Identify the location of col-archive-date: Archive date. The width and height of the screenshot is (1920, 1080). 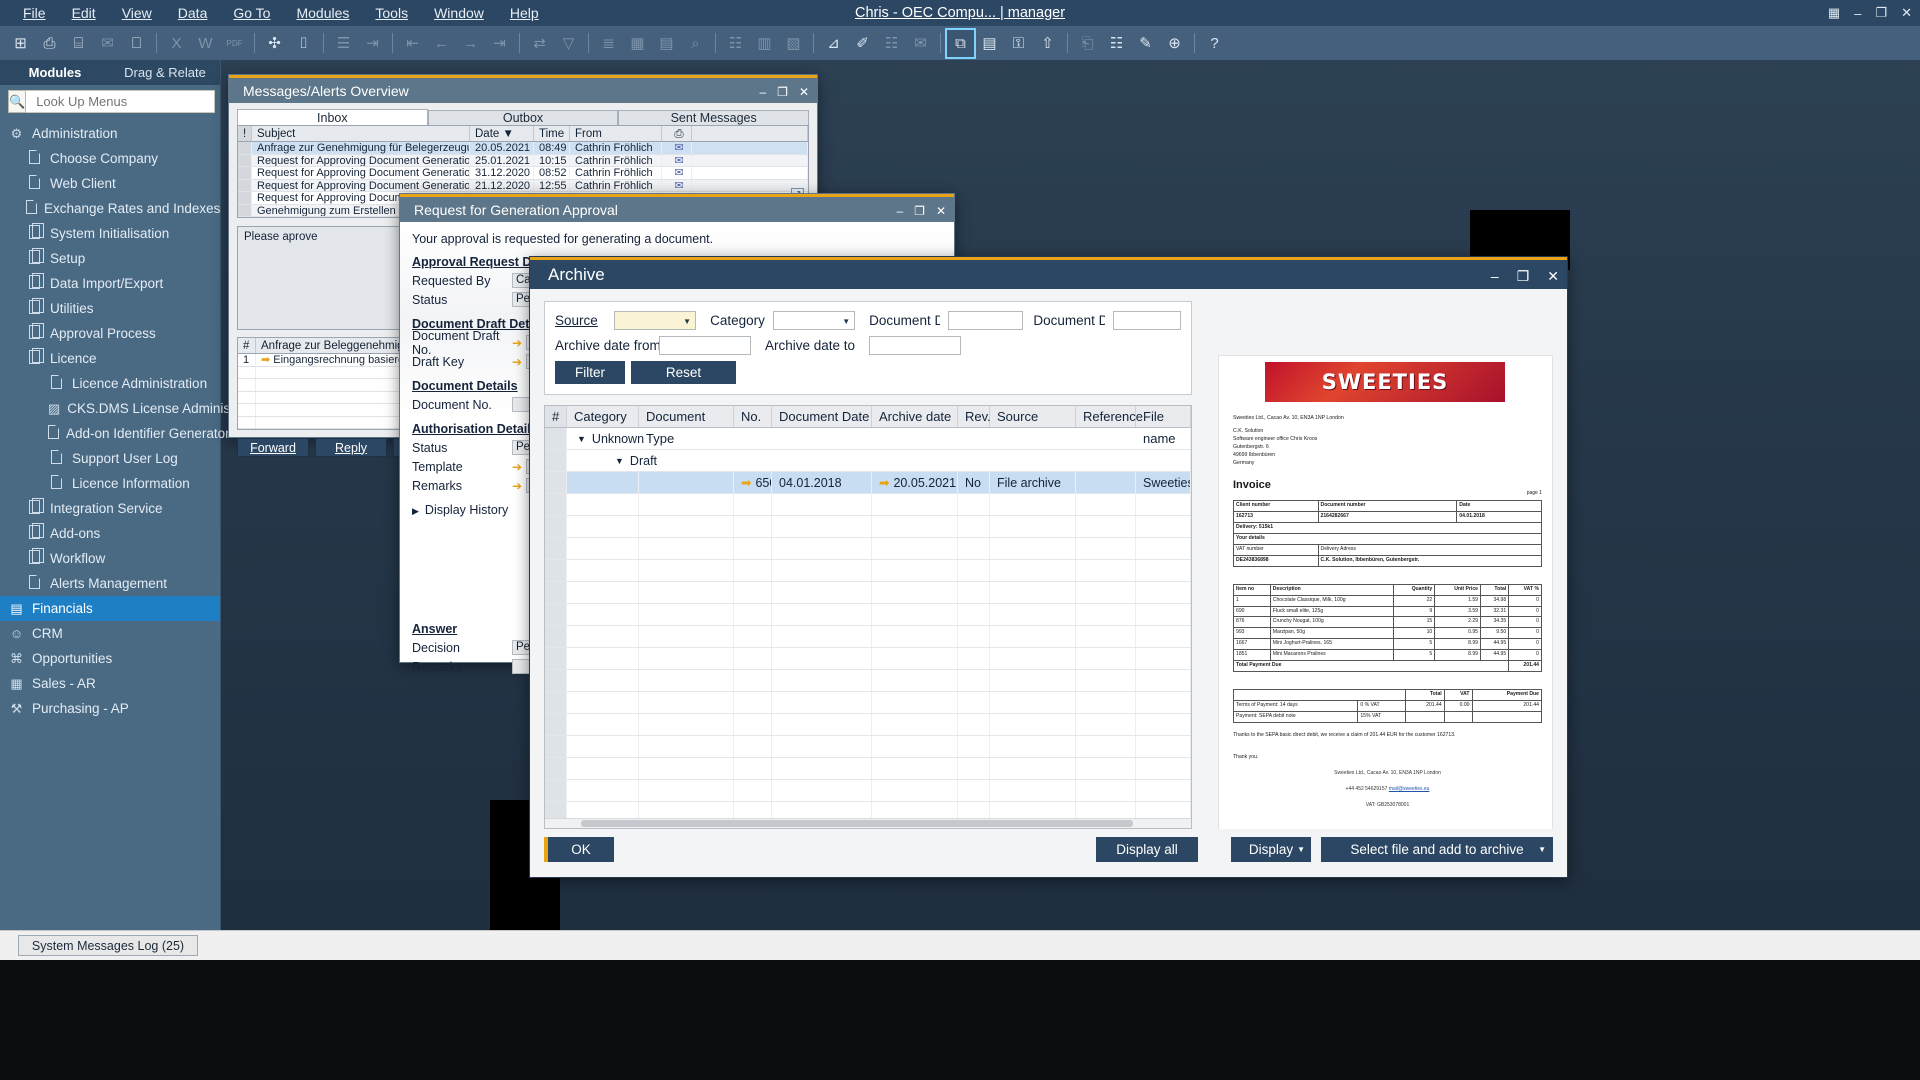
(915, 416).